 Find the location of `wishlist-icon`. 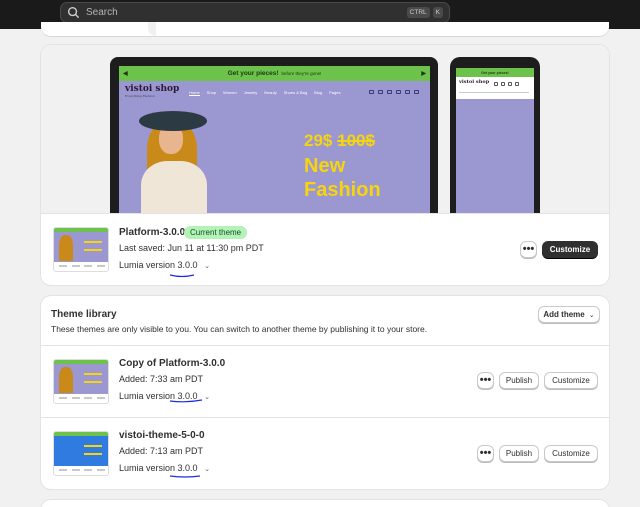

wishlist-icon is located at coordinates (398, 92).